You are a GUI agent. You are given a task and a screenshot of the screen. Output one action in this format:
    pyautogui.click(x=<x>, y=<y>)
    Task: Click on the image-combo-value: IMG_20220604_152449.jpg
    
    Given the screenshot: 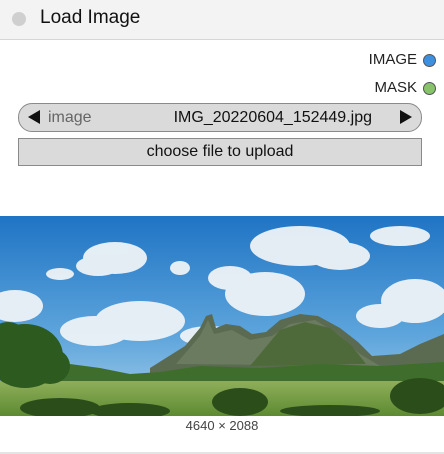 What is the action you would take?
    pyautogui.click(x=273, y=118)
    